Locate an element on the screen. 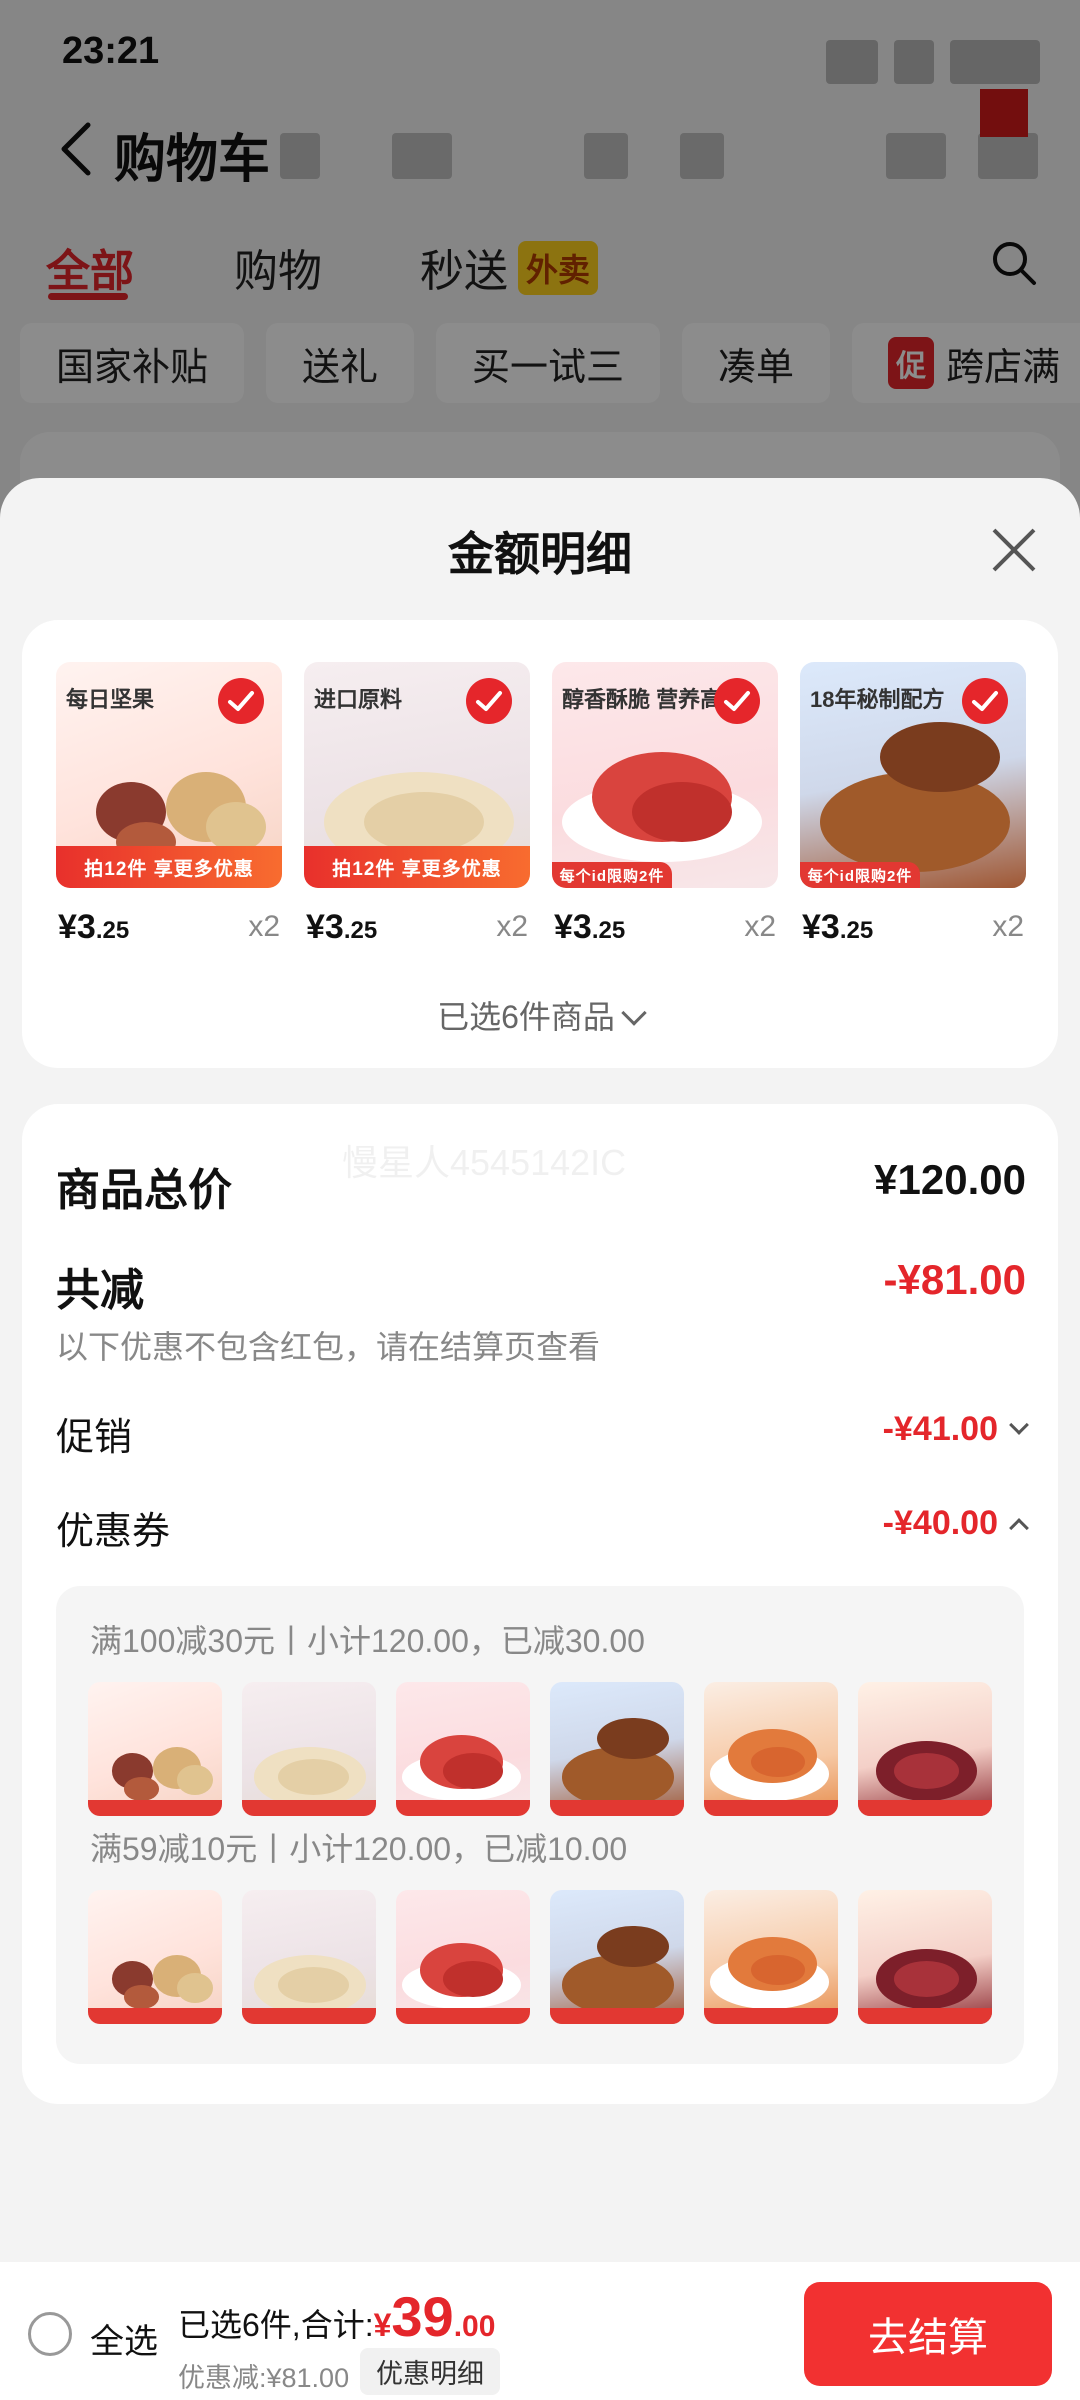 The width and height of the screenshot is (1080, 2400). select-all-label: 全选 is located at coordinates (124, 2338).